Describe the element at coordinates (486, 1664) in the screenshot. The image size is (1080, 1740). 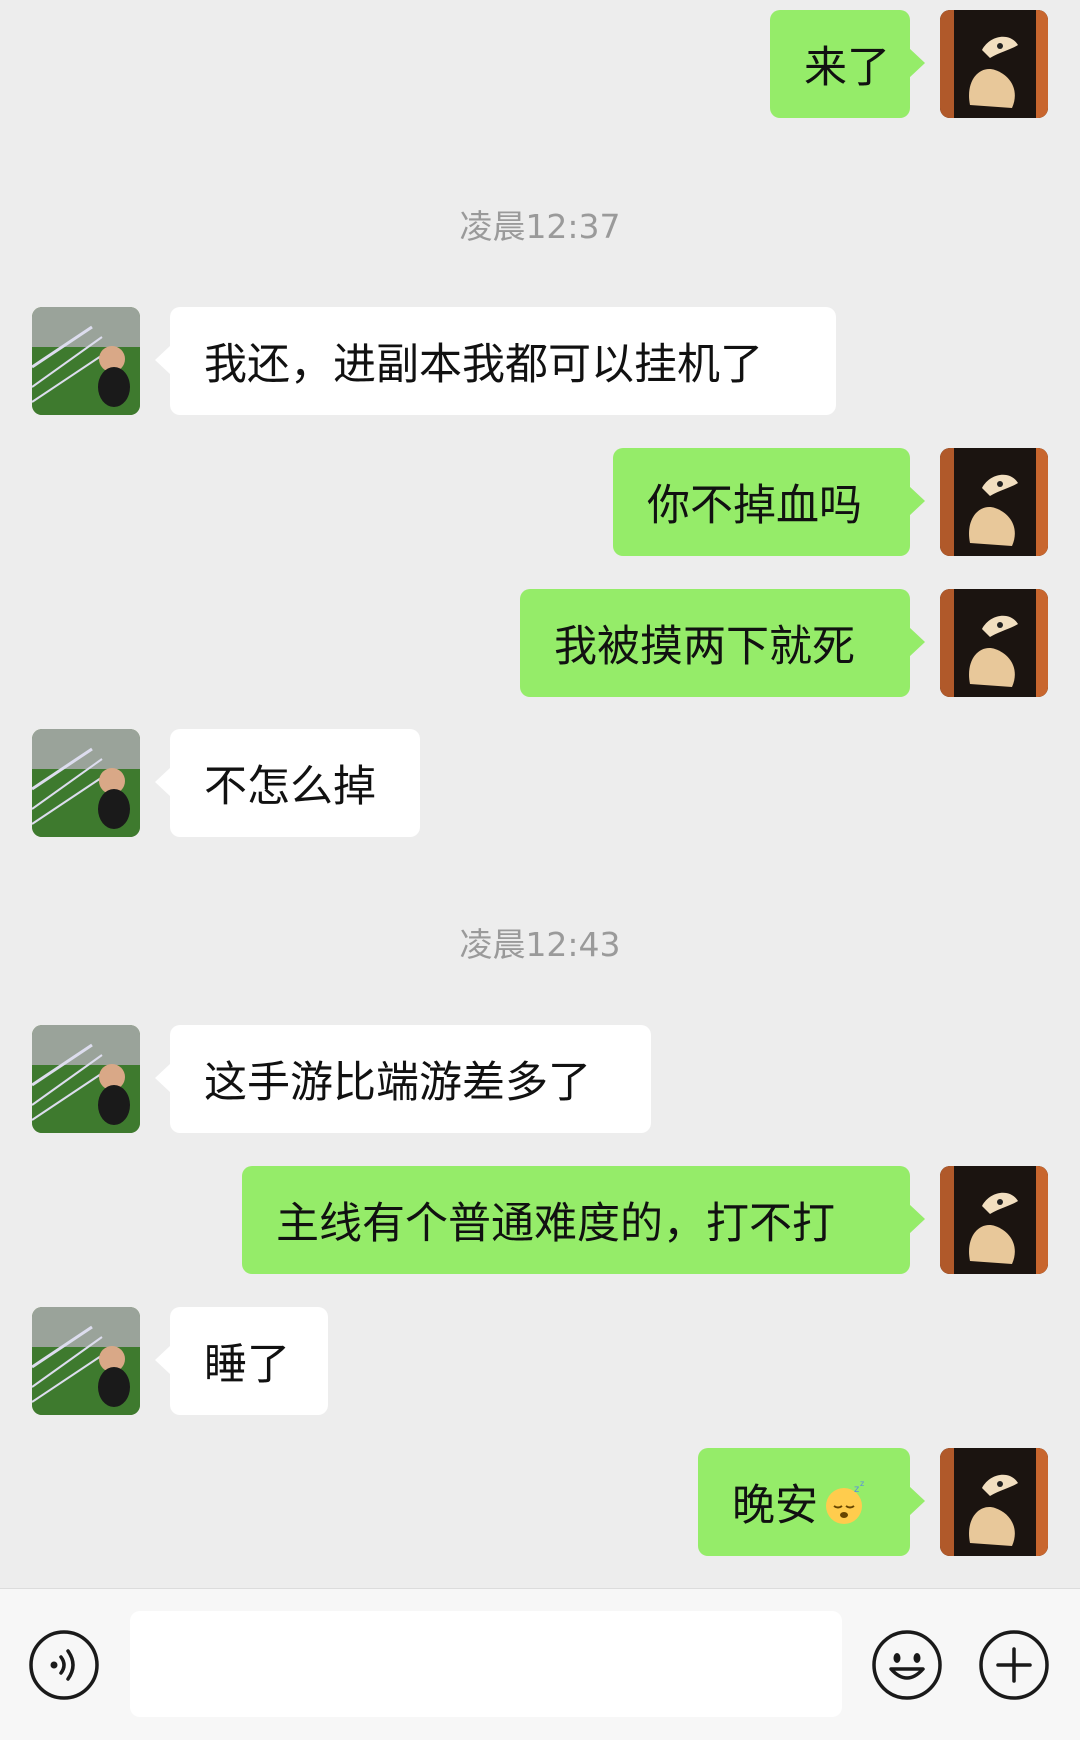
I see `message-input` at that location.